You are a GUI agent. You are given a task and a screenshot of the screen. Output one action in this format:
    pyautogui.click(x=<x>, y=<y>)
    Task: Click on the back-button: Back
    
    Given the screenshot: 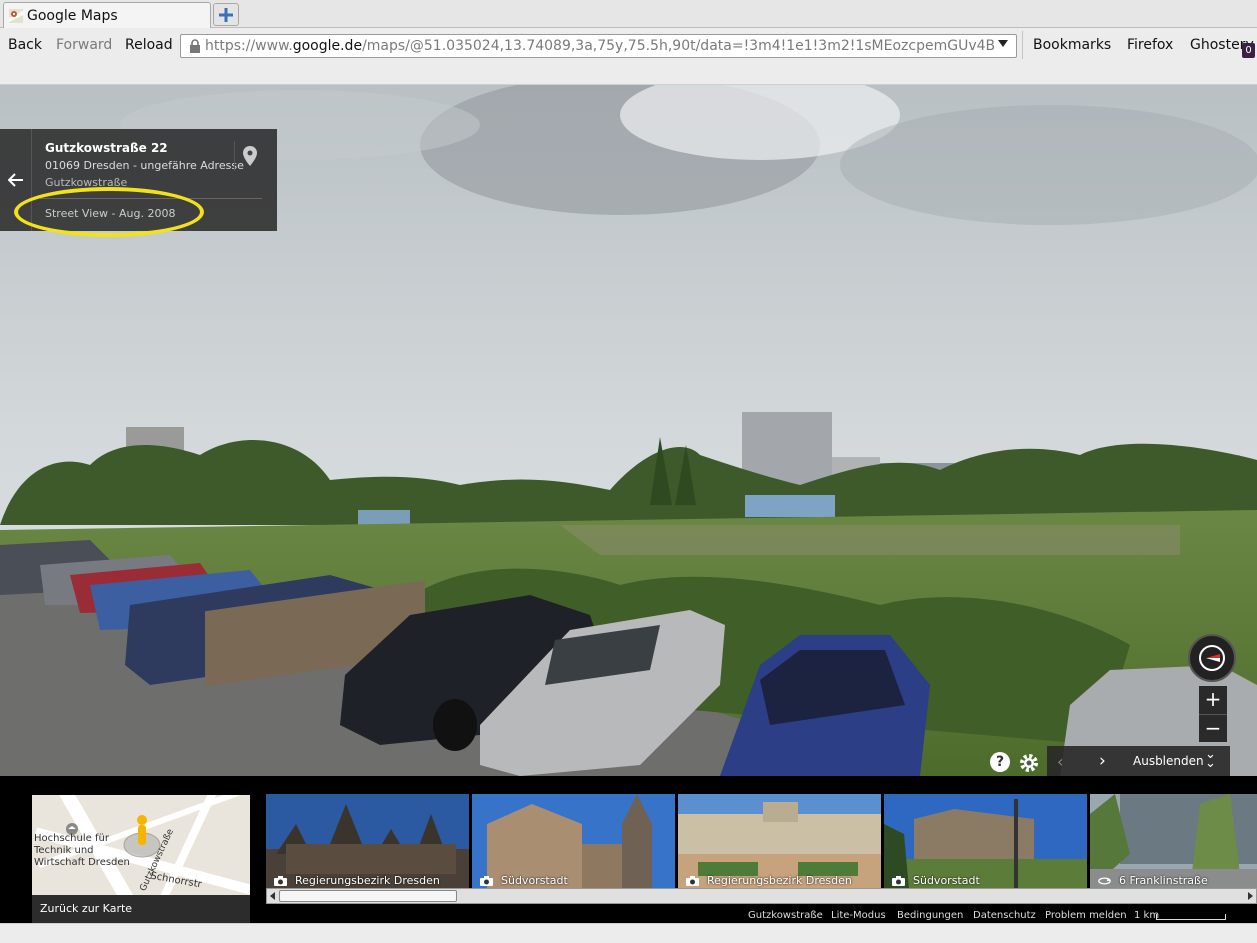 What is the action you would take?
    pyautogui.click(x=25, y=45)
    